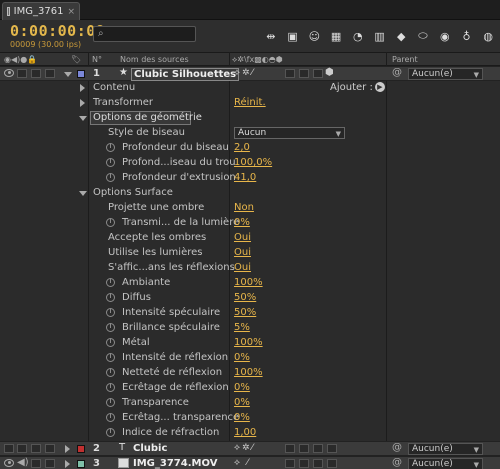  What do you see at coordinates (445, 36) in the screenshot?
I see `live-update-icon: ◉` at bounding box center [445, 36].